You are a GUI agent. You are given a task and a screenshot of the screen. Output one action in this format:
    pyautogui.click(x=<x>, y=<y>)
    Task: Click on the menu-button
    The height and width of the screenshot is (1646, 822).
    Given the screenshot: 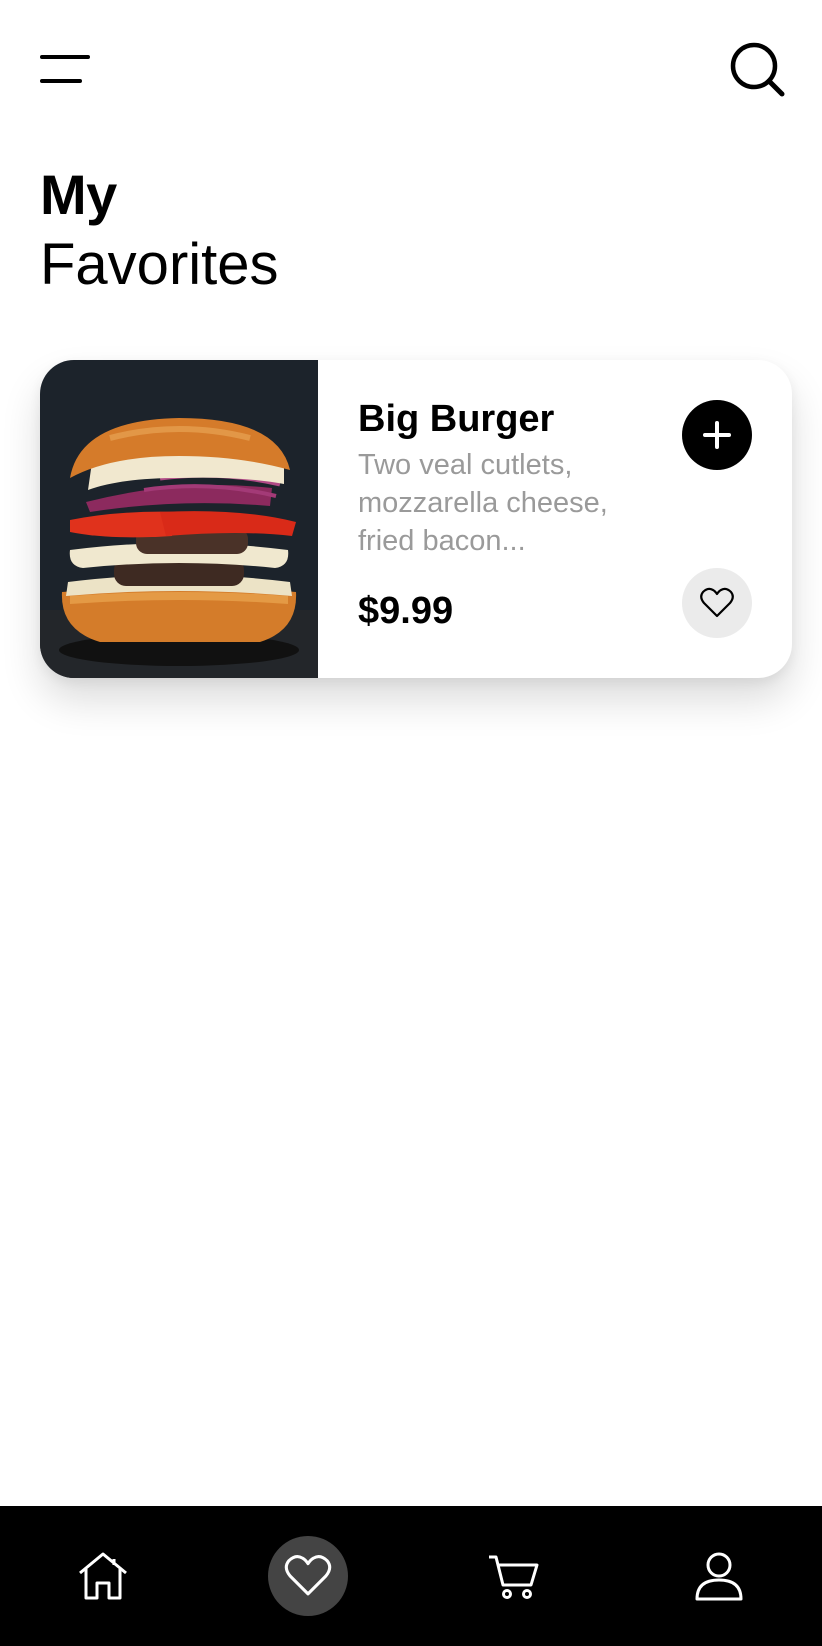 What is the action you would take?
    pyautogui.click(x=65, y=69)
    